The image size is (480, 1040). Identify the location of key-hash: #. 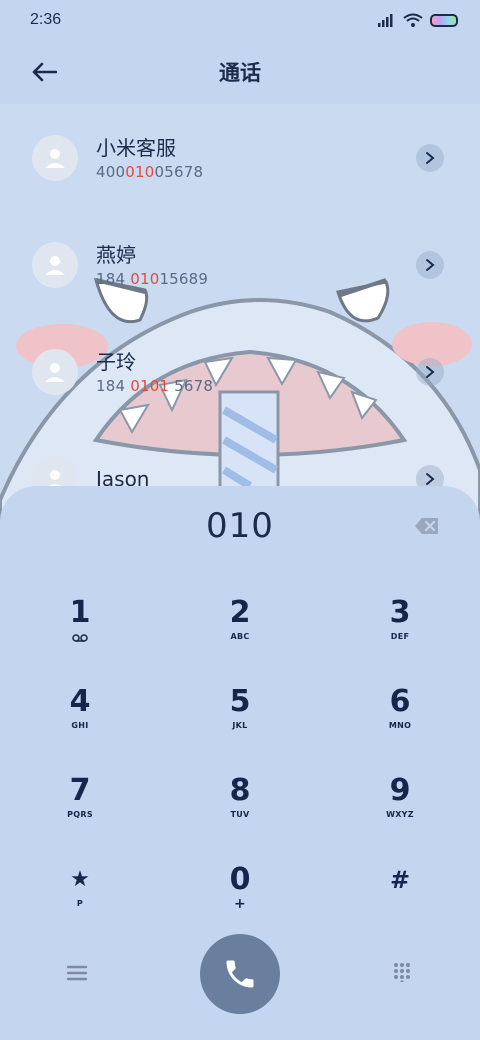
(400, 892).